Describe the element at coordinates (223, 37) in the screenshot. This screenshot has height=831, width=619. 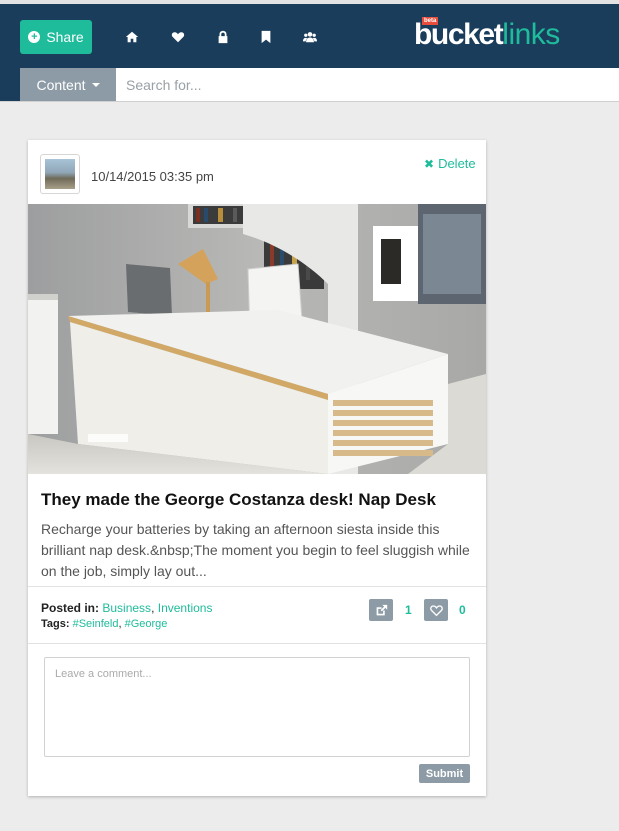
I see `lock-icon` at that location.